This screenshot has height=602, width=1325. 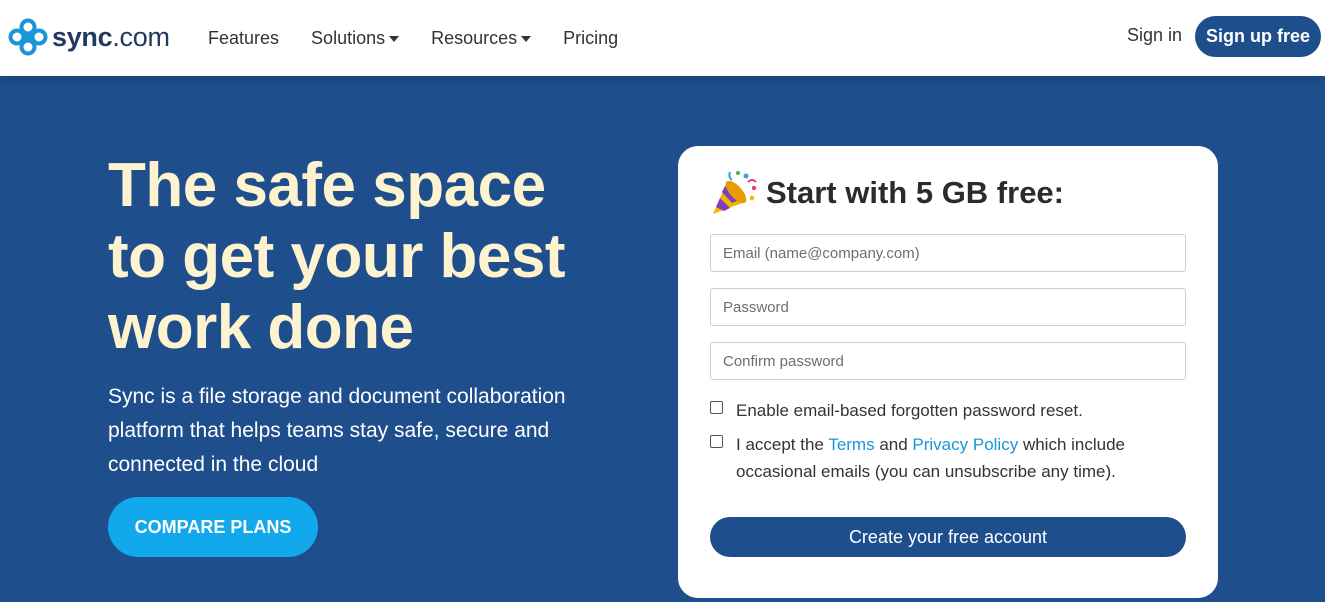 I want to click on hero-headline-line: work done, so click(x=261, y=327).